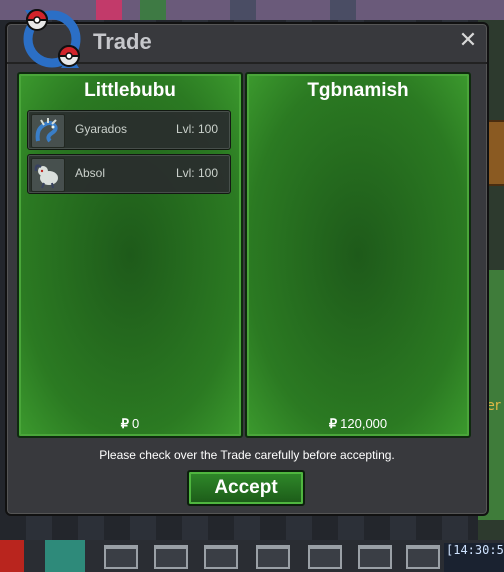 The image size is (504, 572). Describe the element at coordinates (136, 423) in the screenshot. I see `left-money-amount: 0` at that location.